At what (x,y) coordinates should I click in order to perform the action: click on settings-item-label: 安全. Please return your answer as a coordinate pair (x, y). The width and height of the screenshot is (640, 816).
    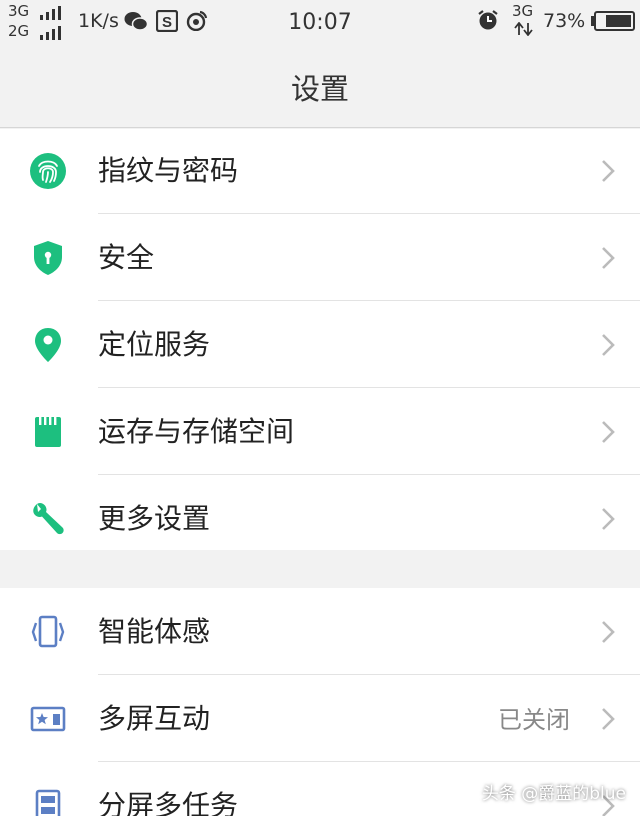
    Looking at the image, I should click on (126, 257).